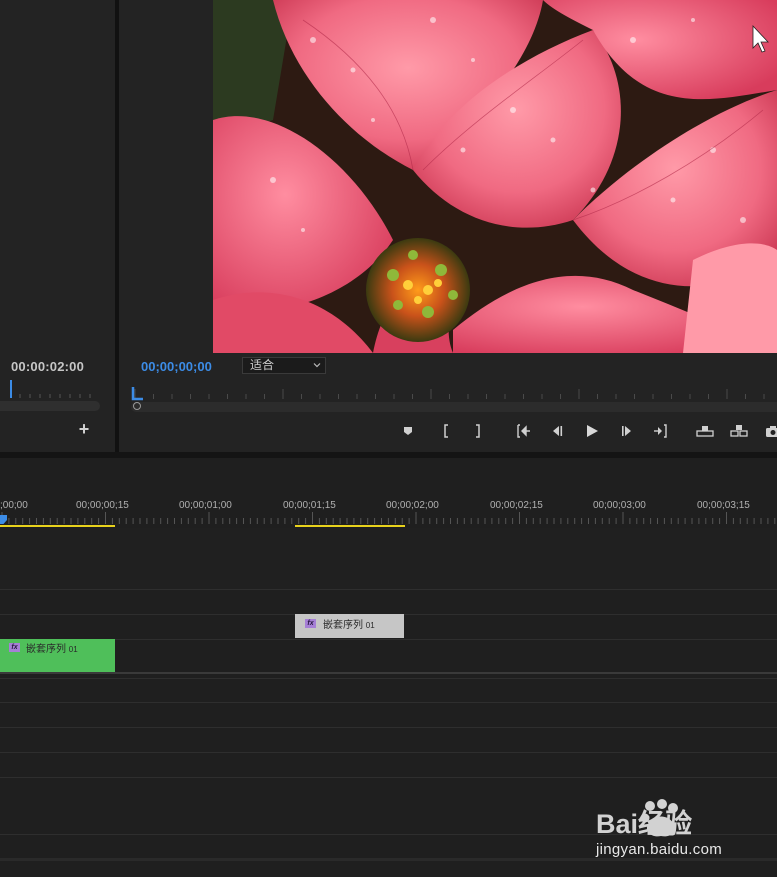 Image resolution: width=777 pixels, height=877 pixels. Describe the element at coordinates (627, 431) in the screenshot. I see `step-forward-icon` at that location.